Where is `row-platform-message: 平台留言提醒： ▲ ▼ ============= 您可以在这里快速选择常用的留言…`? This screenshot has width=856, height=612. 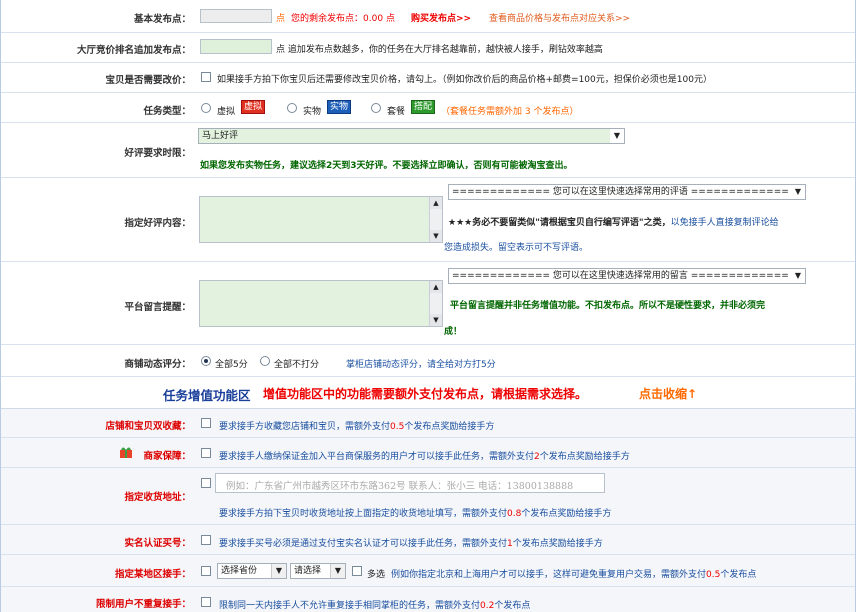
row-platform-message: 平台留言提醒： ▲ ▼ ============= 您可以在这里快速选择常用的留言… is located at coordinates (428, 303).